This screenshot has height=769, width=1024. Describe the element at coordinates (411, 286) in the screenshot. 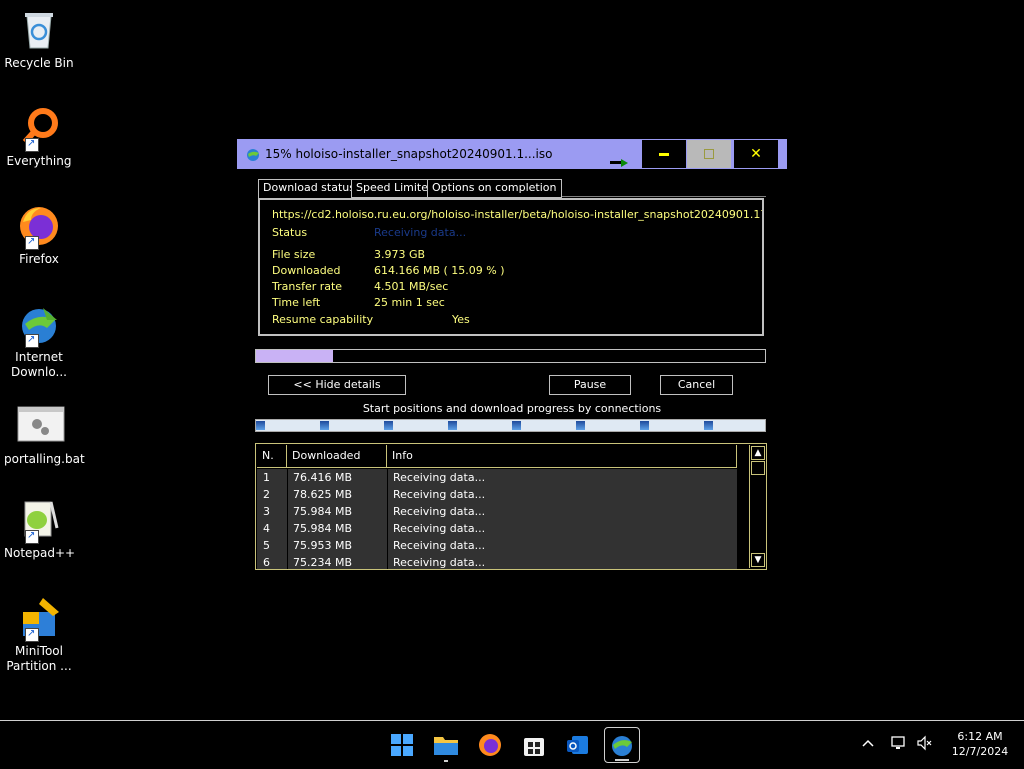

I see `transfer-rate-value: 4.501 MB/sec` at that location.